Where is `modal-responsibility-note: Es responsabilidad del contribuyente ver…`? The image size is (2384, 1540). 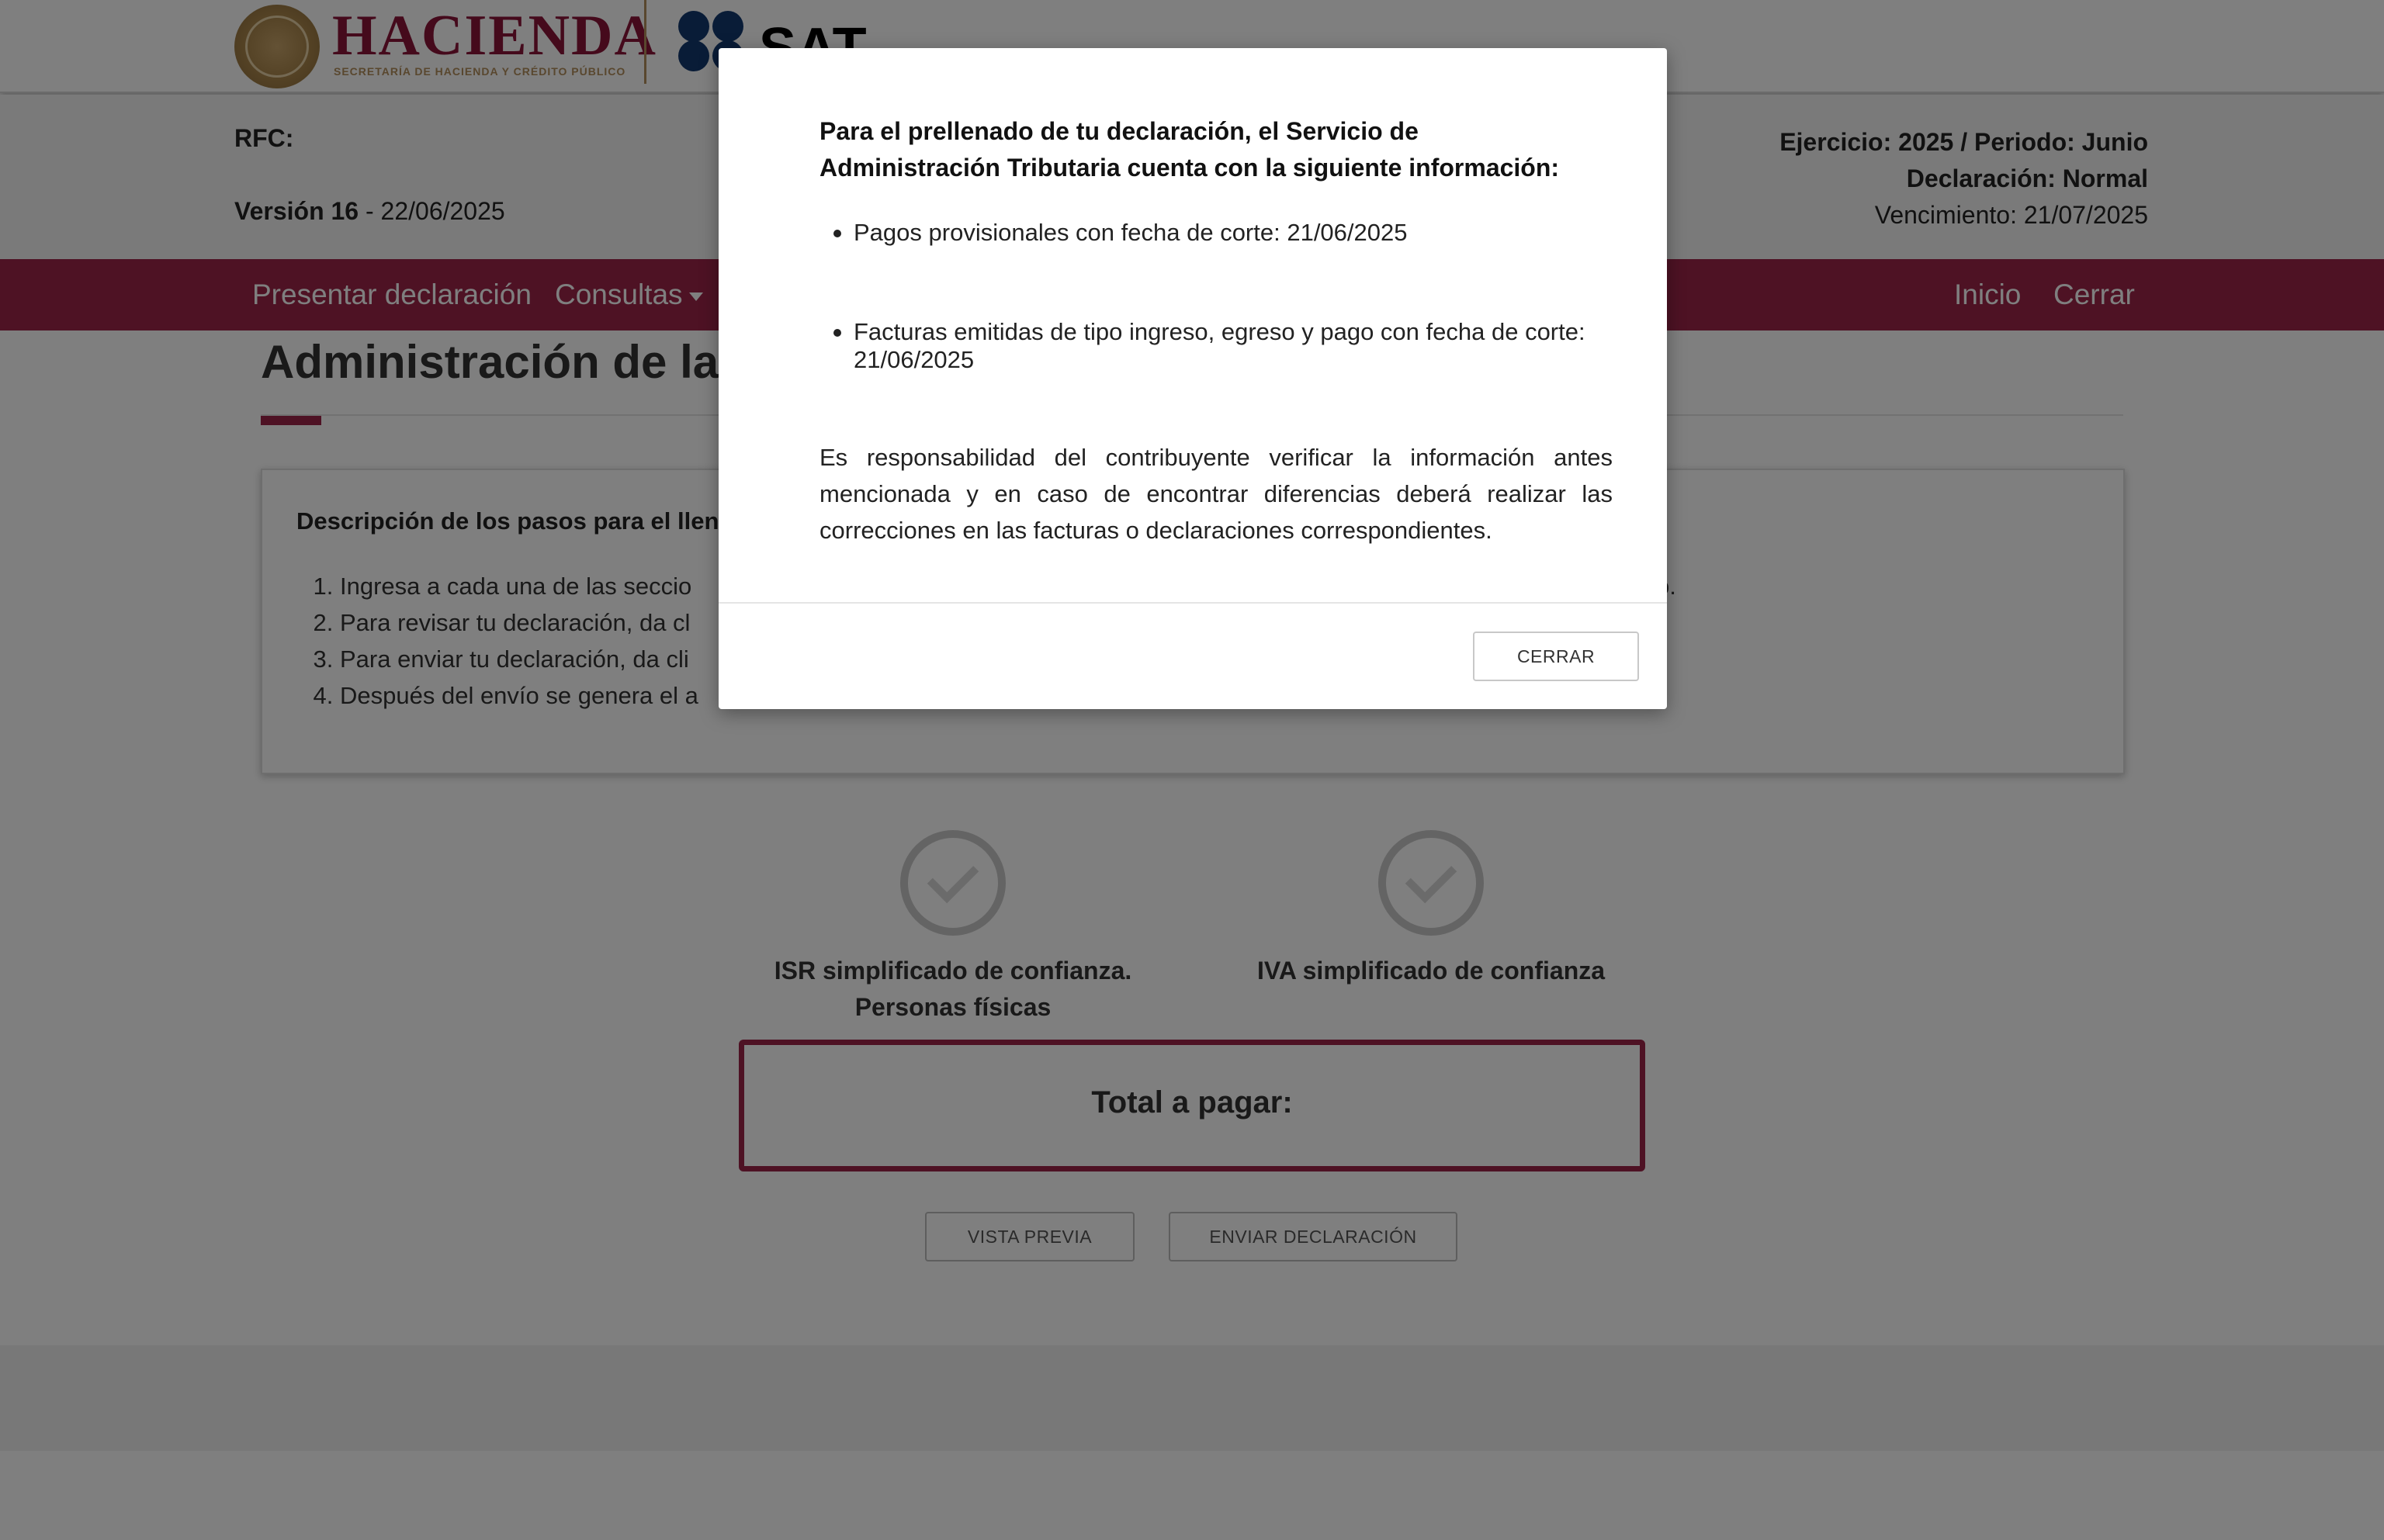 modal-responsibility-note: Es responsabilidad del contribuyente ver… is located at coordinates (1216, 494).